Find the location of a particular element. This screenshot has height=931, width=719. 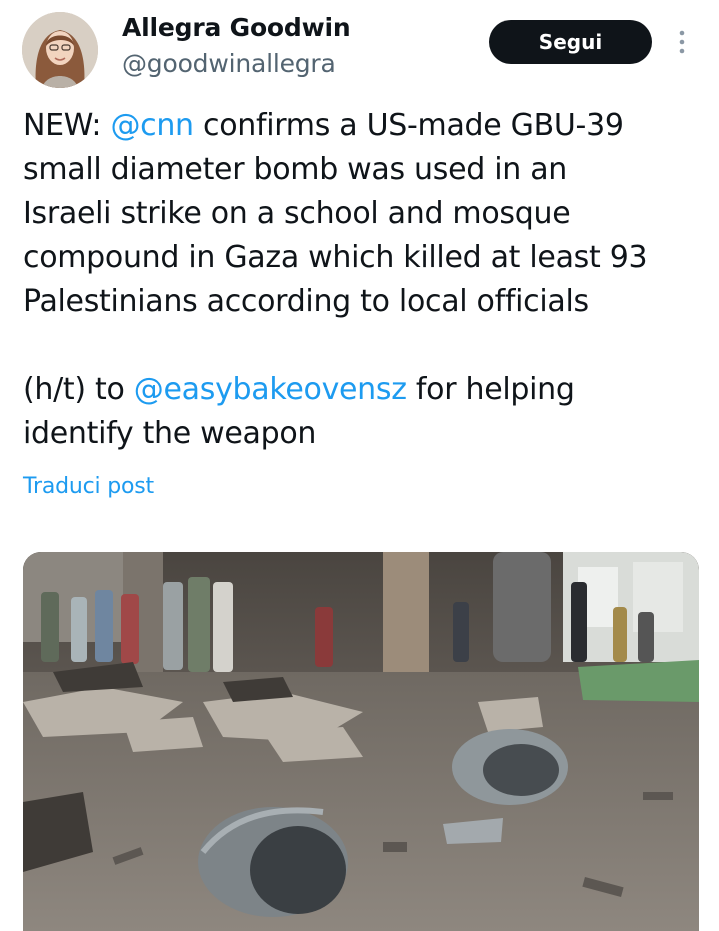

translate-post-link: Traduci post is located at coordinates (88, 486).